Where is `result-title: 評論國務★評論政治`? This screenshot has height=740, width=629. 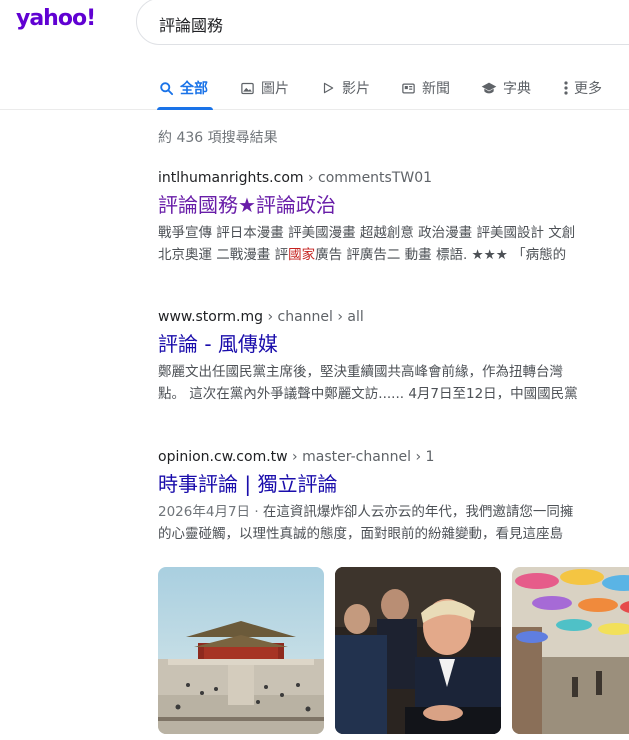
result-title: 評論國務★評論政治 is located at coordinates (393, 205).